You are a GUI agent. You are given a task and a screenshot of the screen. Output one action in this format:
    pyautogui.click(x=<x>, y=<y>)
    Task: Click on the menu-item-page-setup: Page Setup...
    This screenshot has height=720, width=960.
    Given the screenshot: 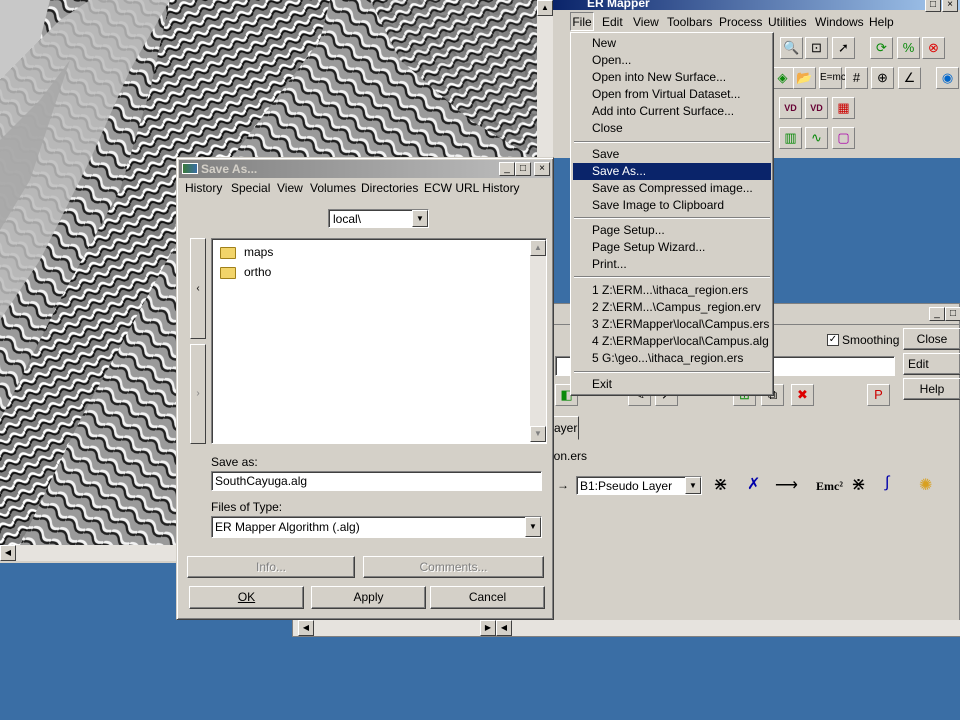 What is the action you would take?
    pyautogui.click(x=672, y=230)
    